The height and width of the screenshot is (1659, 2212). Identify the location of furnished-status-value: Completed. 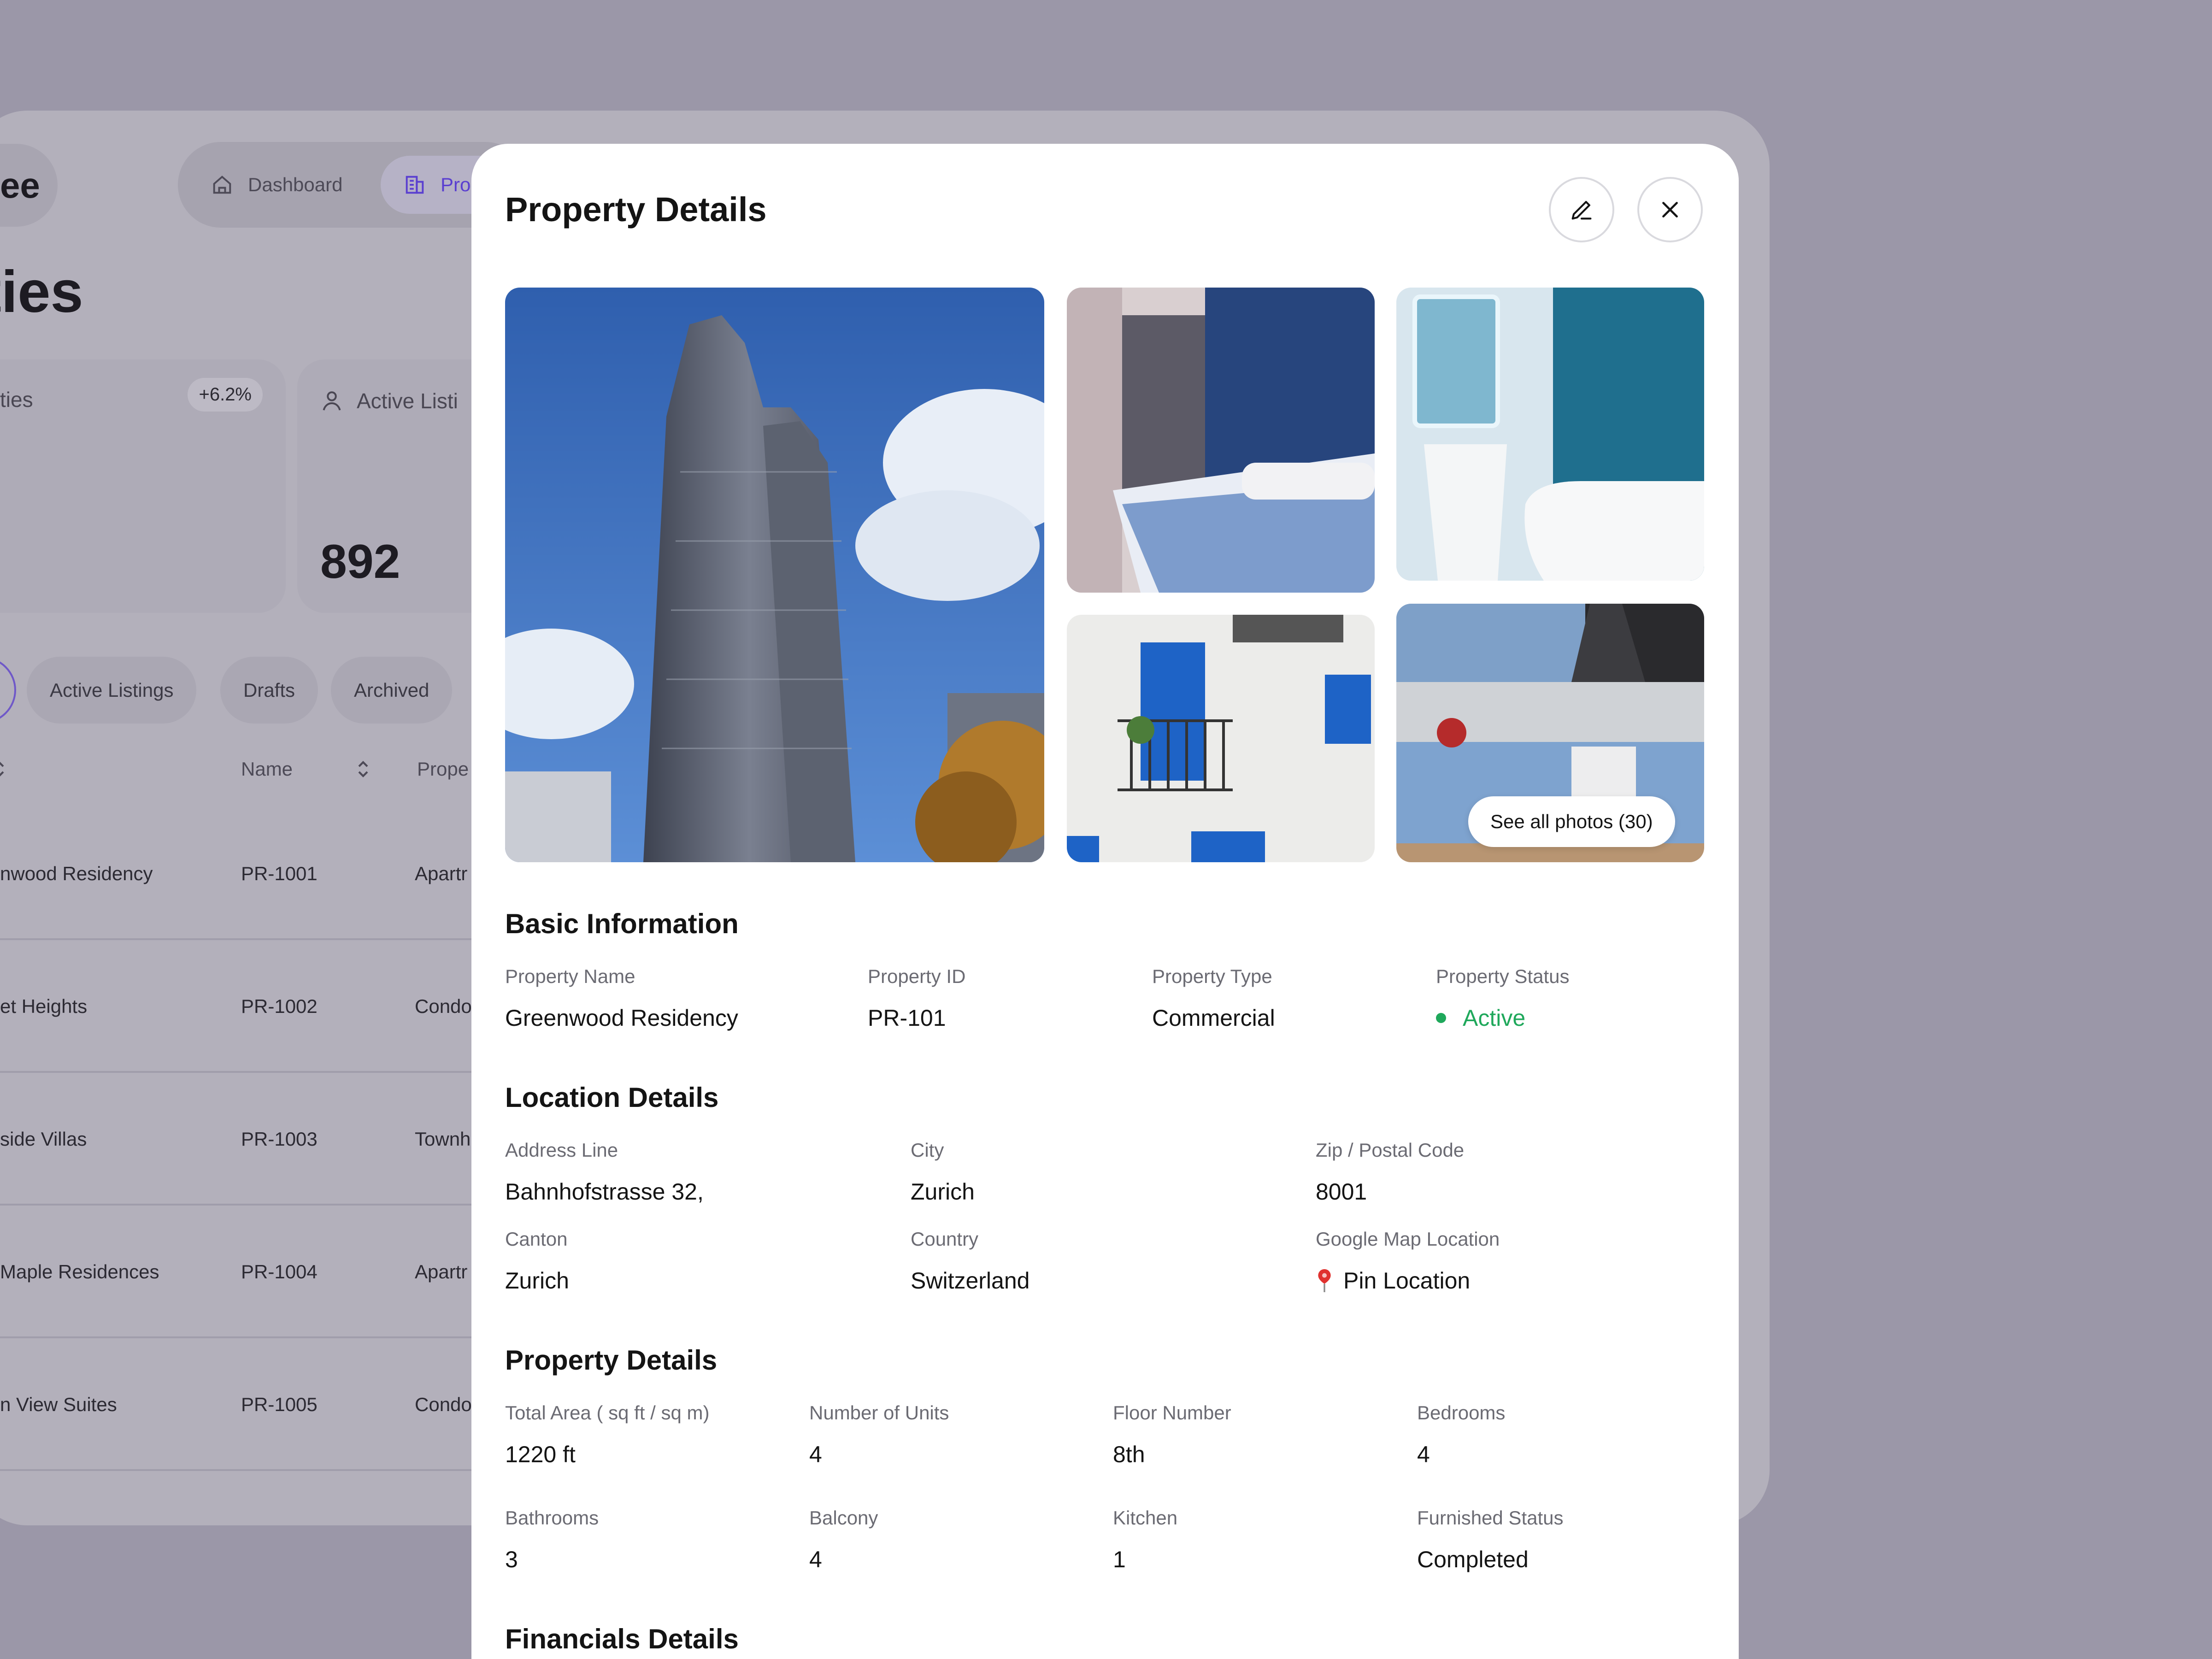
(1473, 1559).